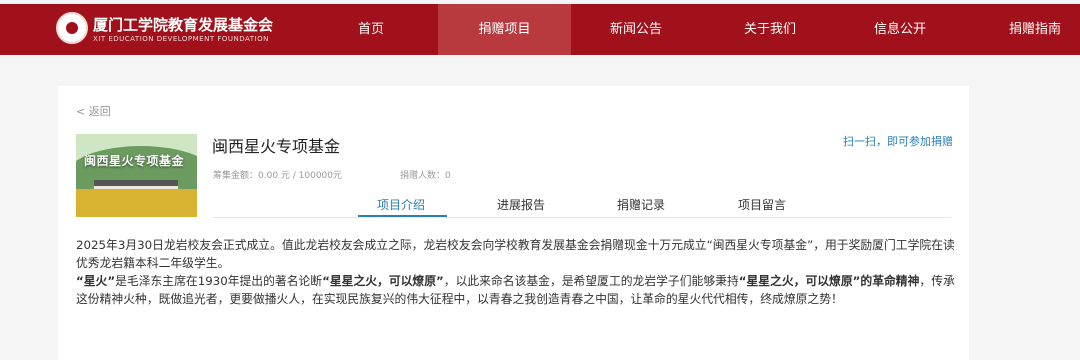 This screenshot has width=1080, height=360. What do you see at coordinates (900, 29) in the screenshot?
I see `nav-disclosure: 信息公开` at bounding box center [900, 29].